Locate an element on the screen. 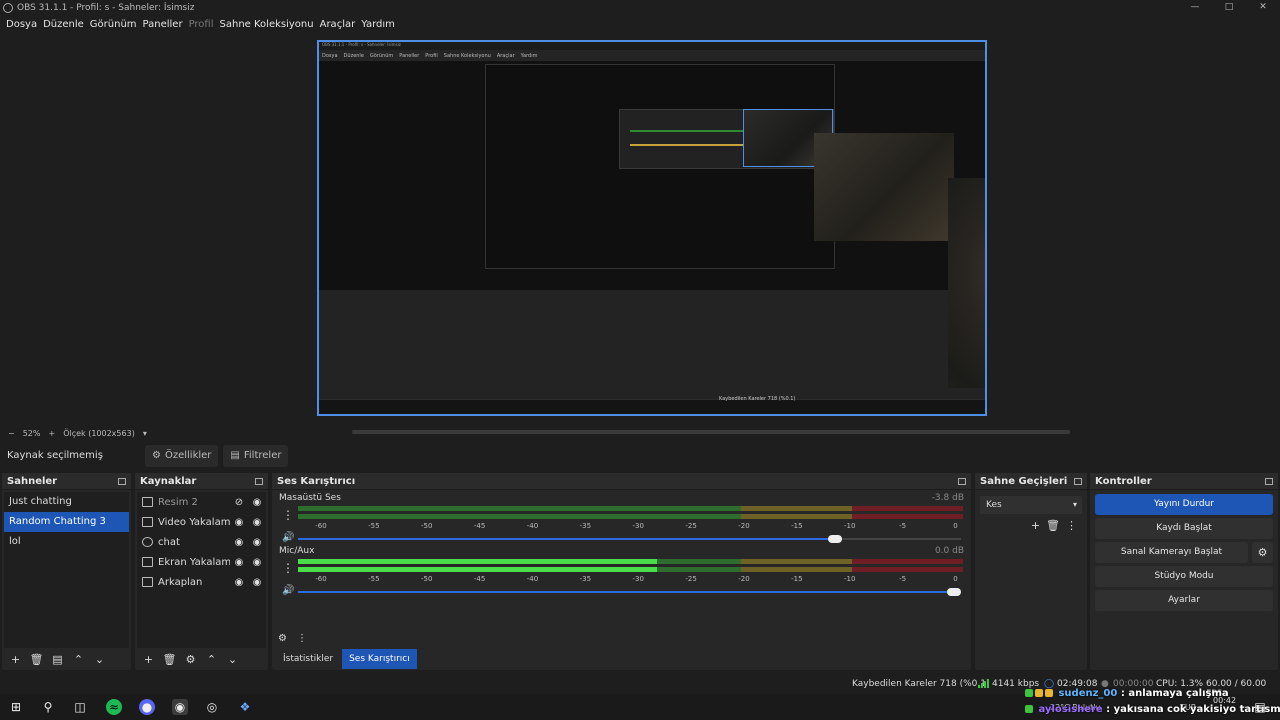  chevron-down-icon: ▾ is located at coordinates (145, 433).